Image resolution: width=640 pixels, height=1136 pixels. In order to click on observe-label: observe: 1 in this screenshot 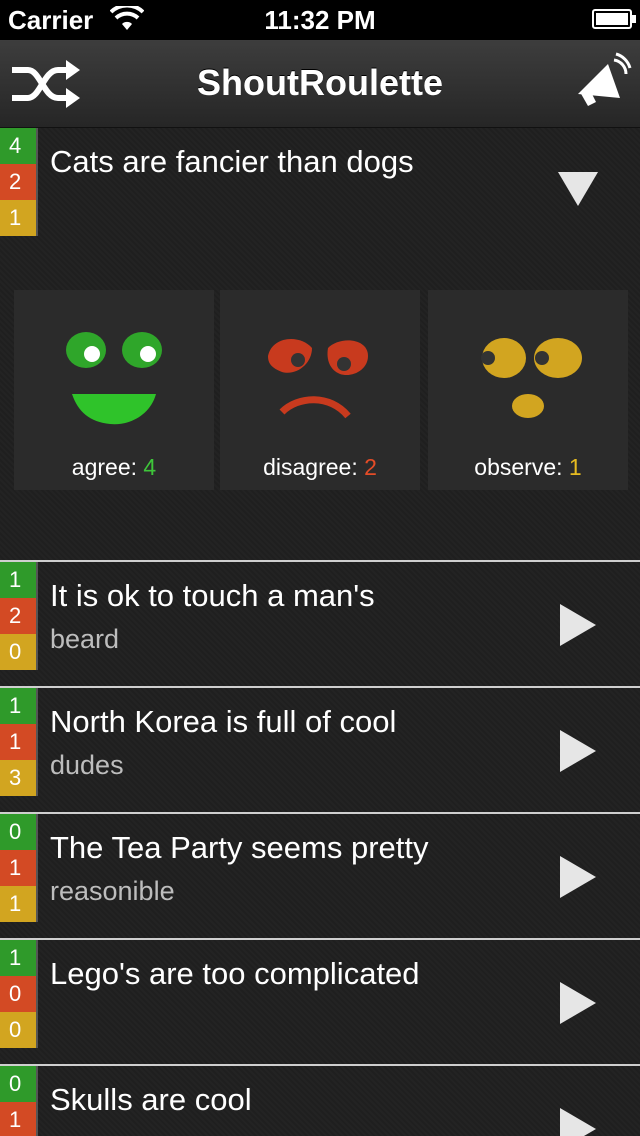, I will do `click(528, 467)`.